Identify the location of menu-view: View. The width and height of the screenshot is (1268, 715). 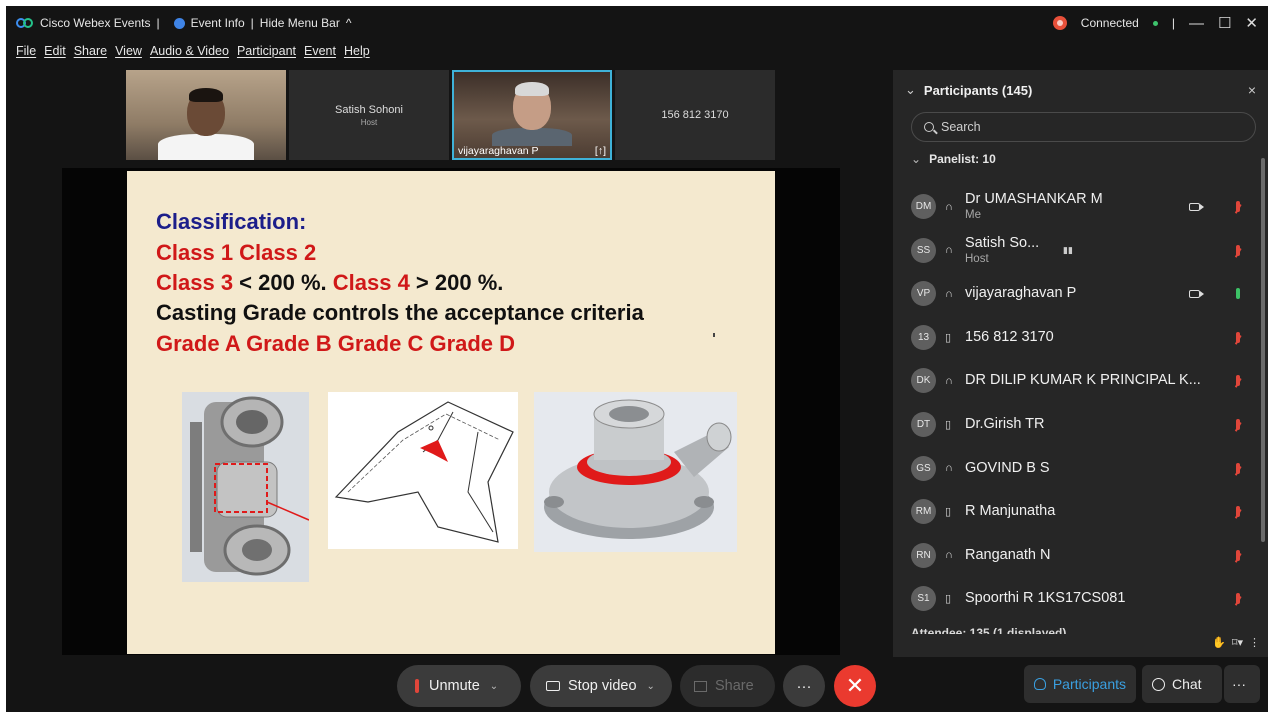
(128, 55).